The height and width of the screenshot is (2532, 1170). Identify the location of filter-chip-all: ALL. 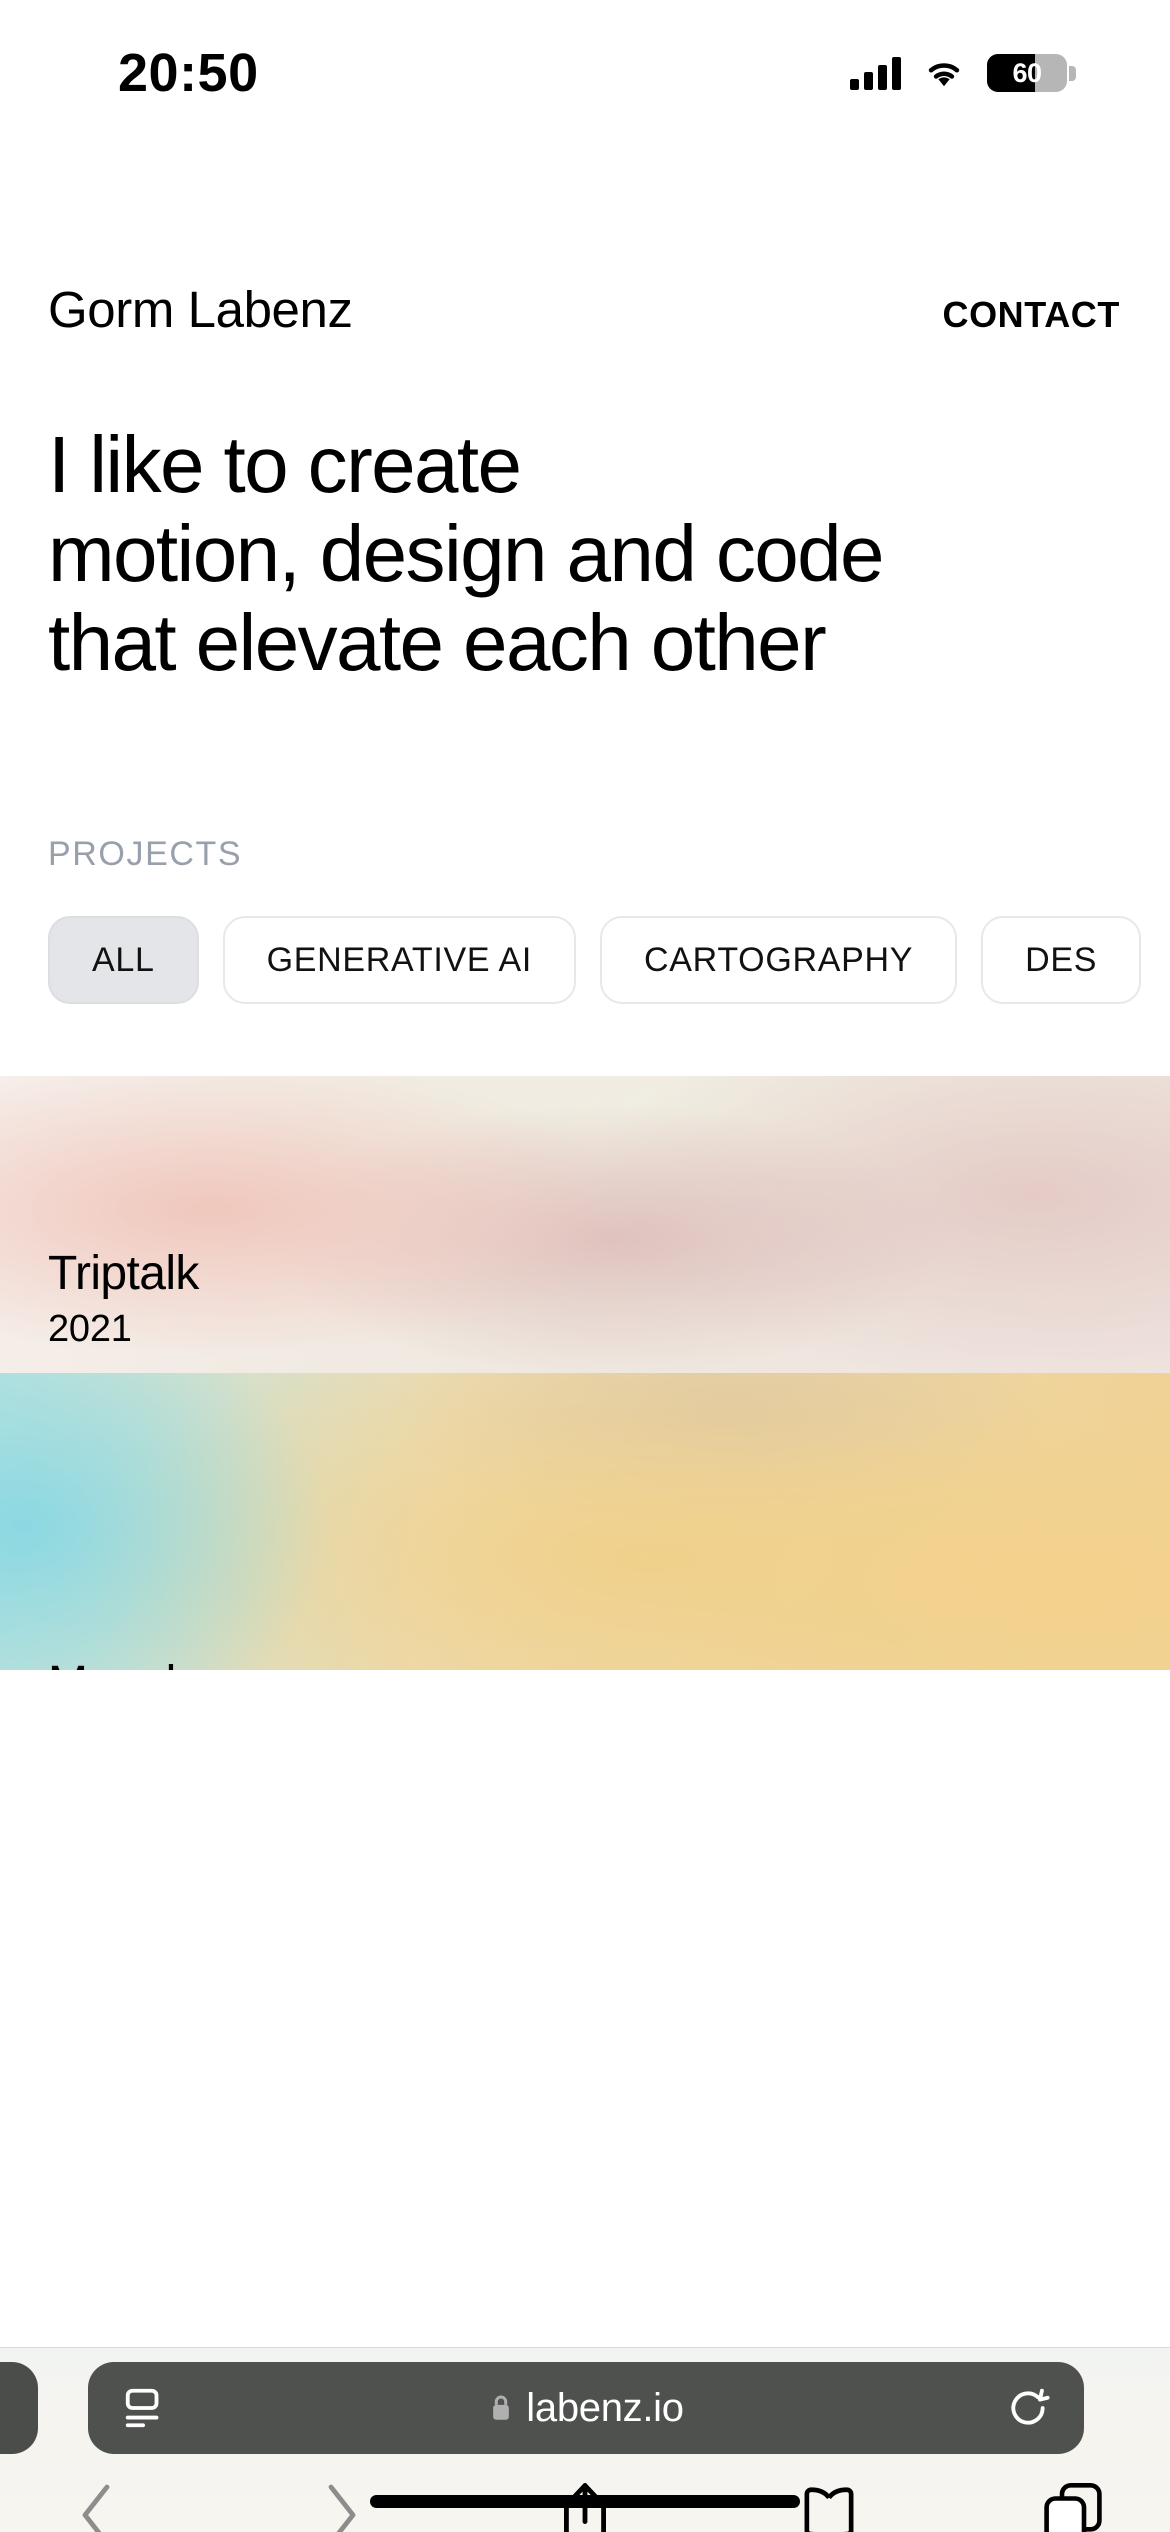
(123, 960).